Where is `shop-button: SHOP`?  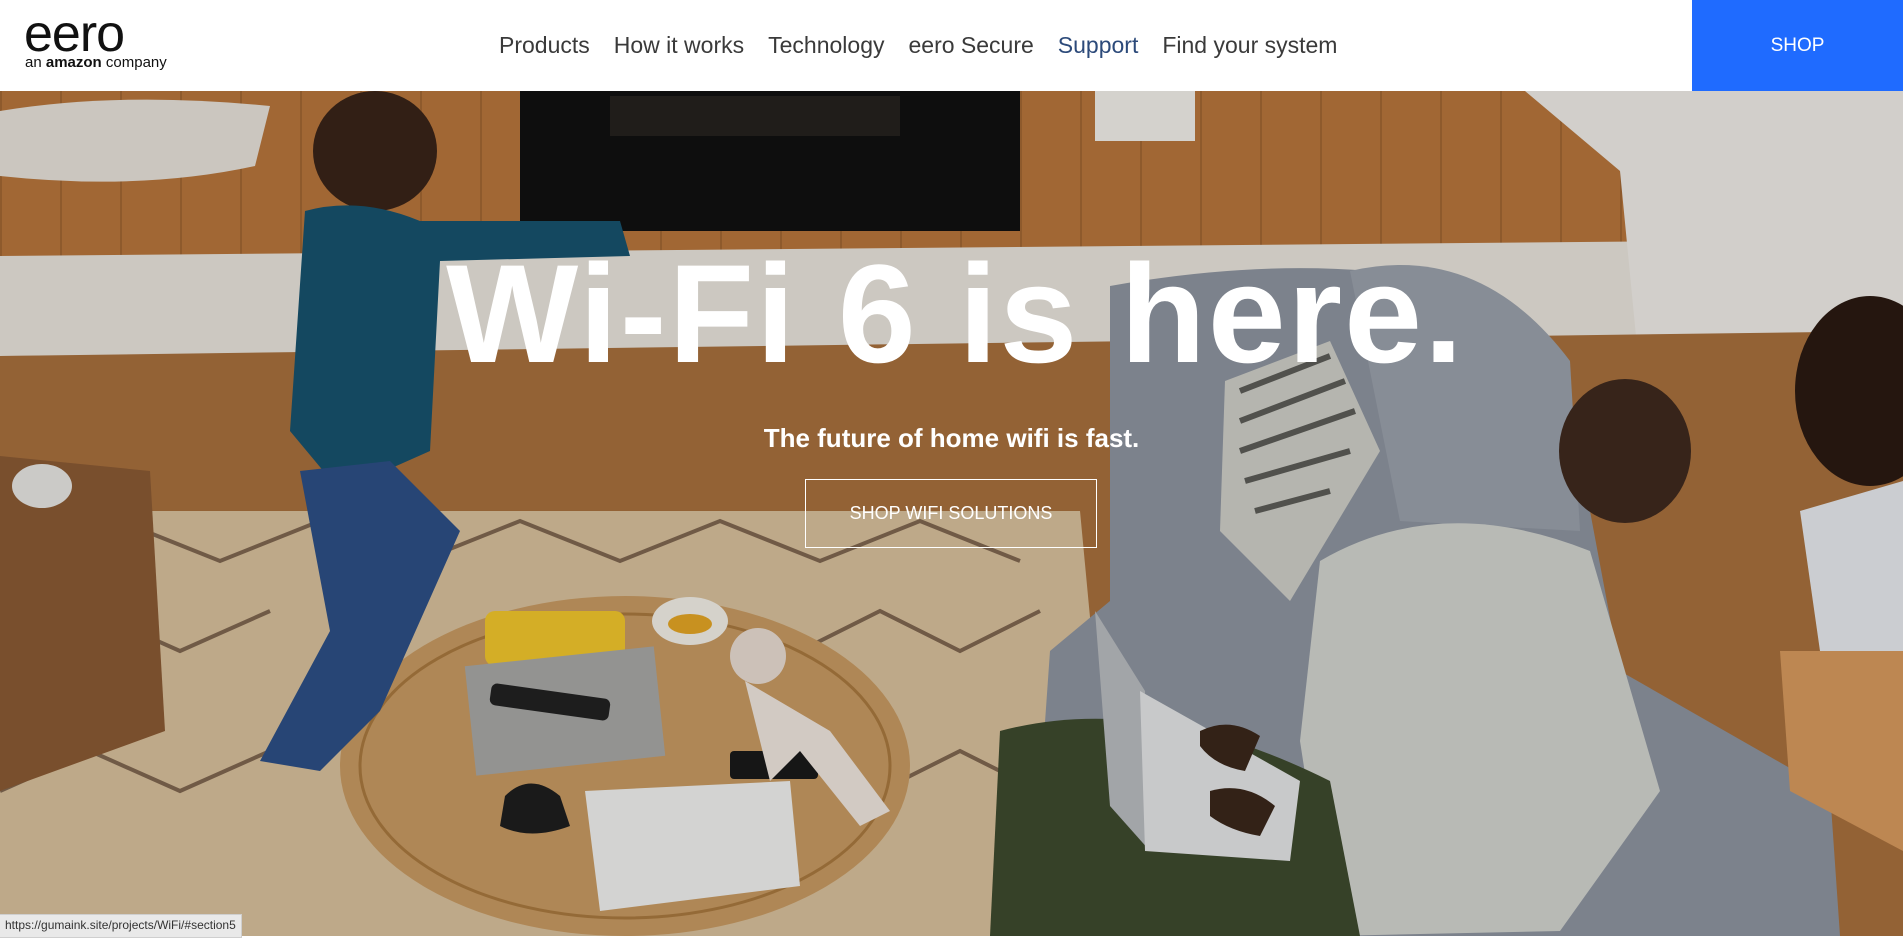
shop-button: SHOP is located at coordinates (1797, 45).